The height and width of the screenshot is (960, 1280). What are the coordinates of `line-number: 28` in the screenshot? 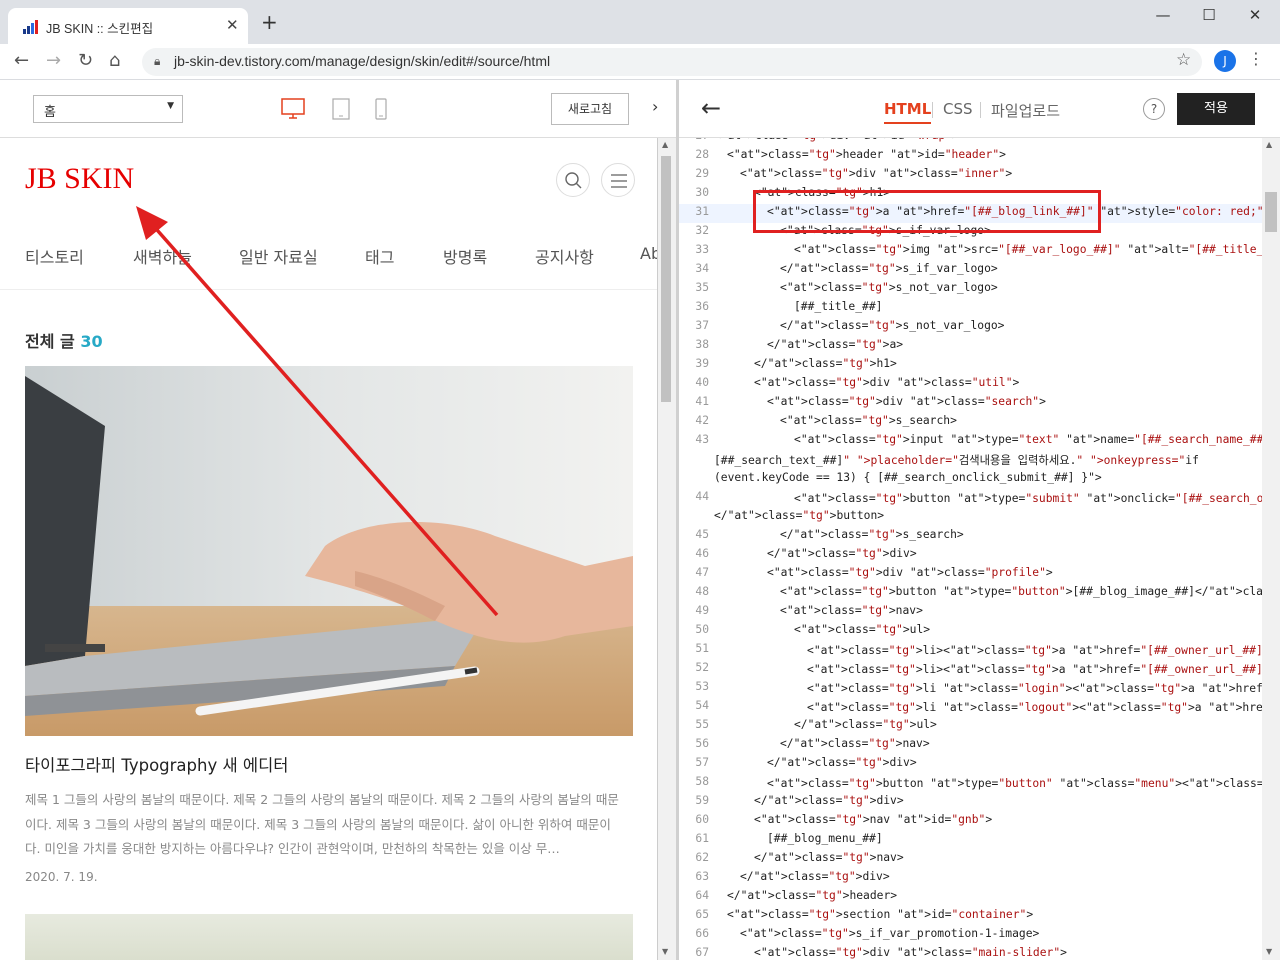 It's located at (702, 154).